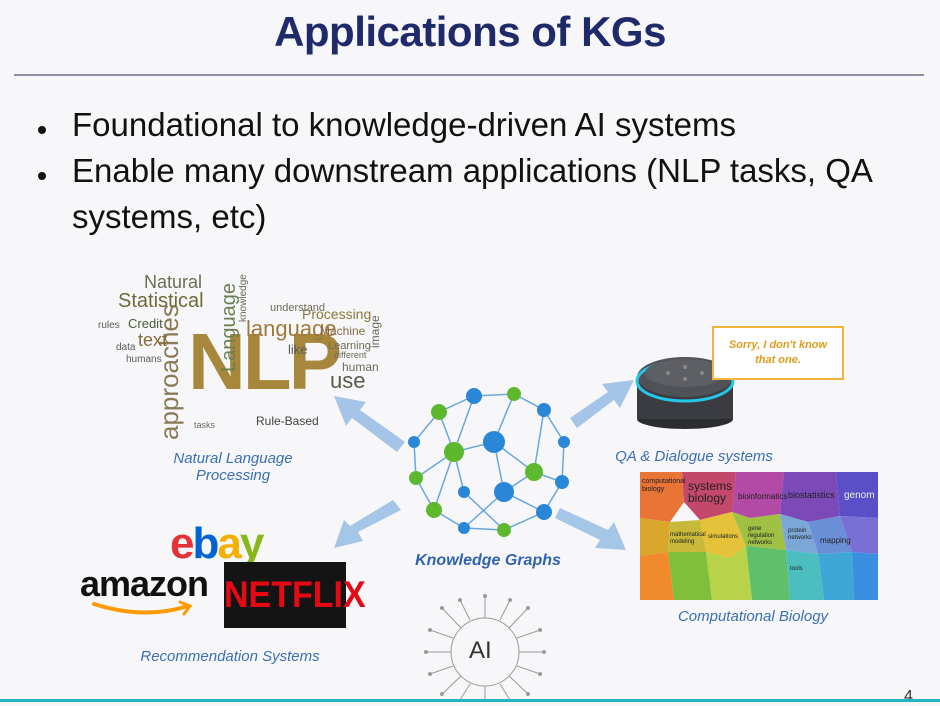 The height and width of the screenshot is (706, 940). Describe the element at coordinates (360, 367) in the screenshot. I see `word-human: human` at that location.